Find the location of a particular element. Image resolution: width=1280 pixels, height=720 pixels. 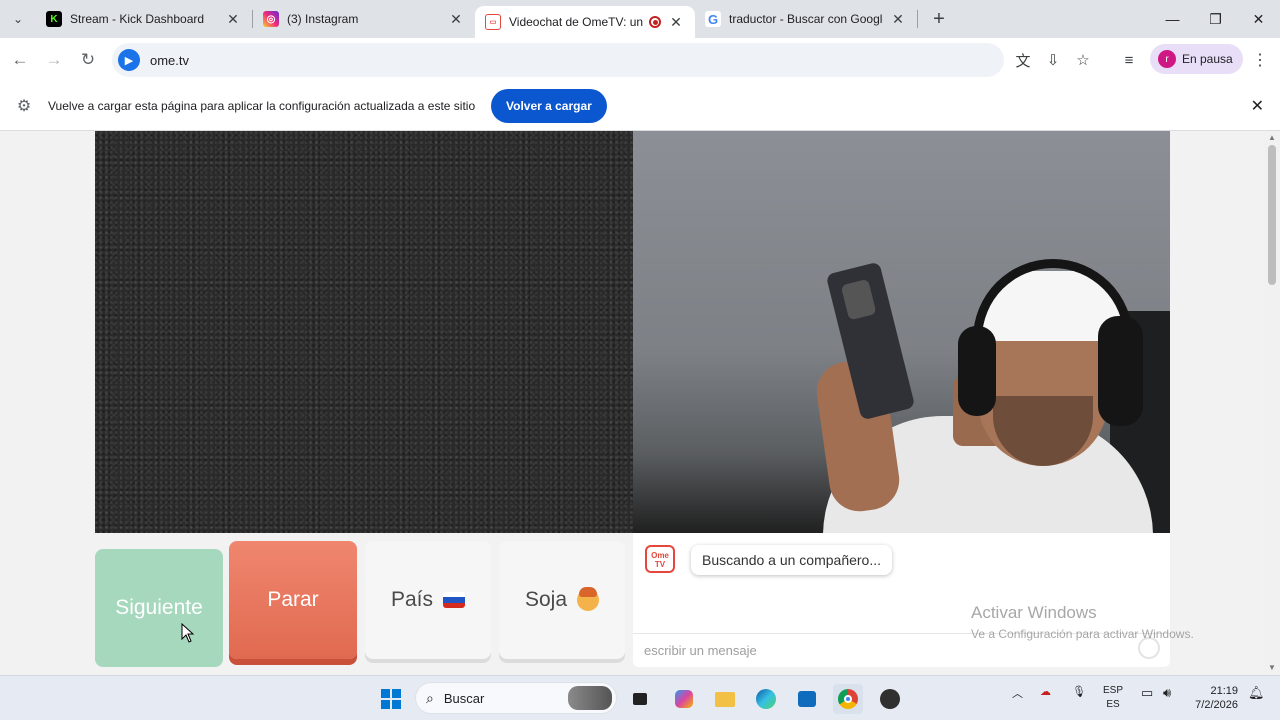

tab-kick-dashboard: K Stream - Kick Dashboard ✕ is located at coordinates (144, 19).